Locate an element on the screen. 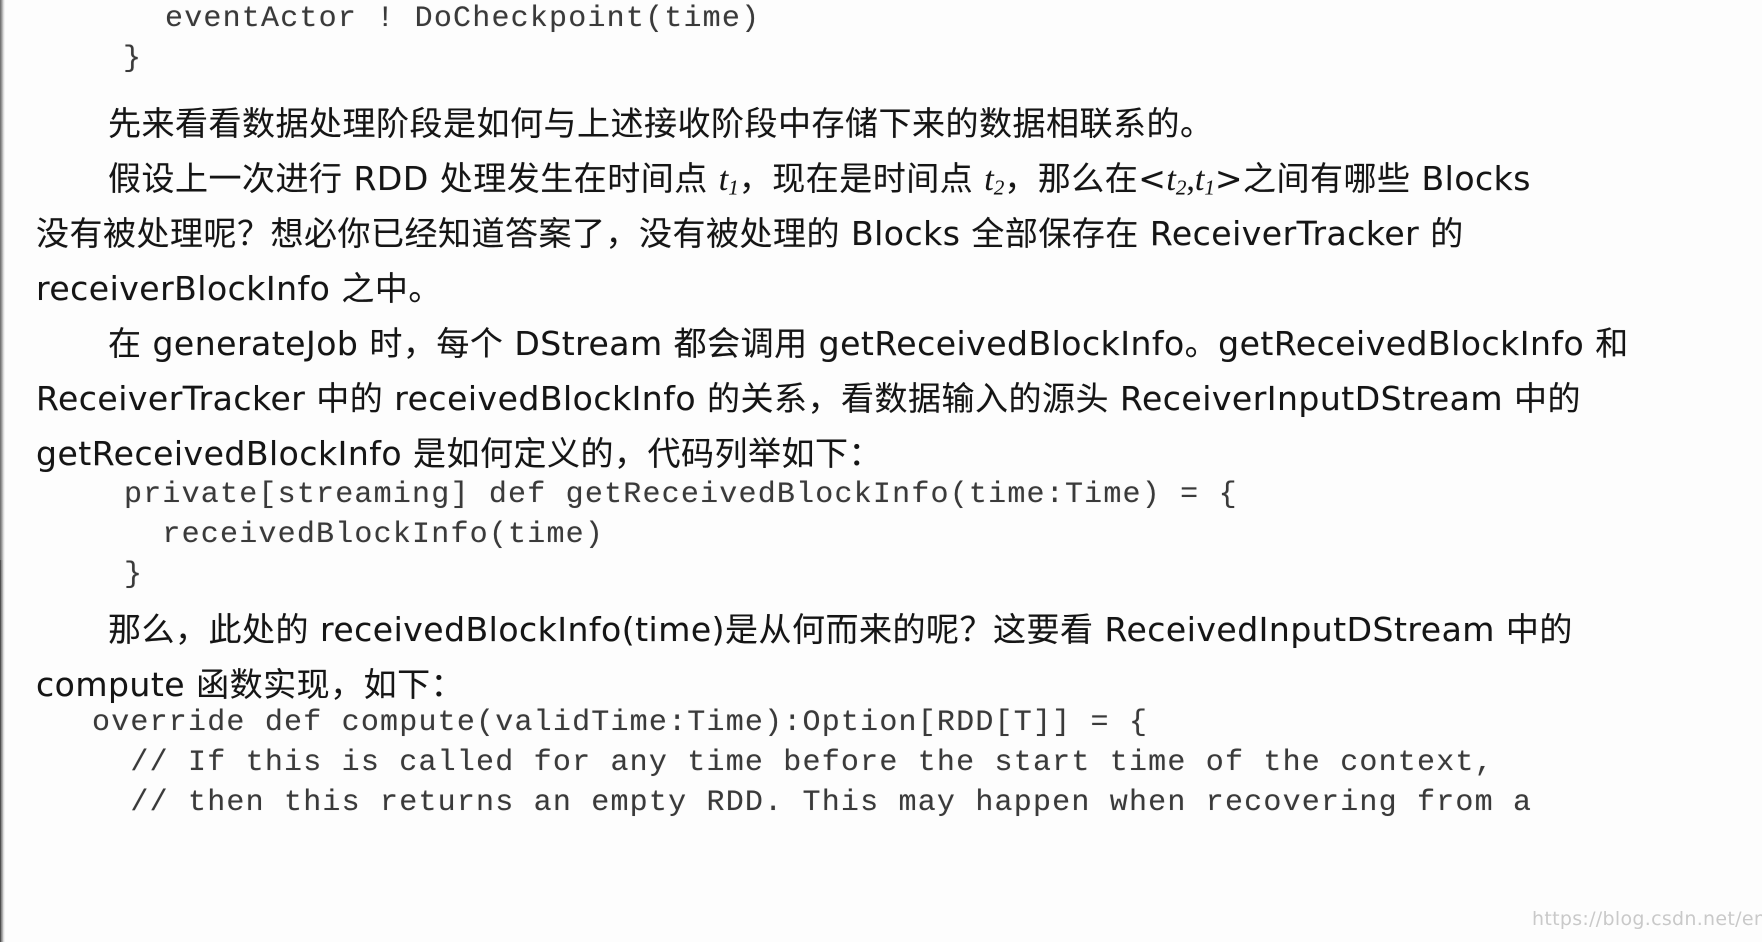  paragraph-2-line-3: receiverBlockInfo 之中。 is located at coordinates (239, 286).